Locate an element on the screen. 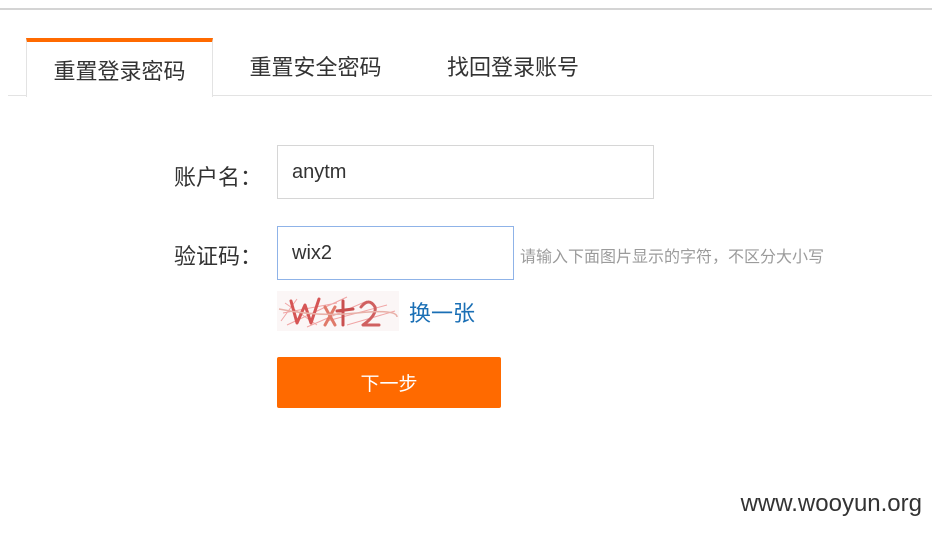 This screenshot has height=534, width=932. tab-bar: 重置登录密码 重置安全密码 找回登录账号 is located at coordinates (470, 67).